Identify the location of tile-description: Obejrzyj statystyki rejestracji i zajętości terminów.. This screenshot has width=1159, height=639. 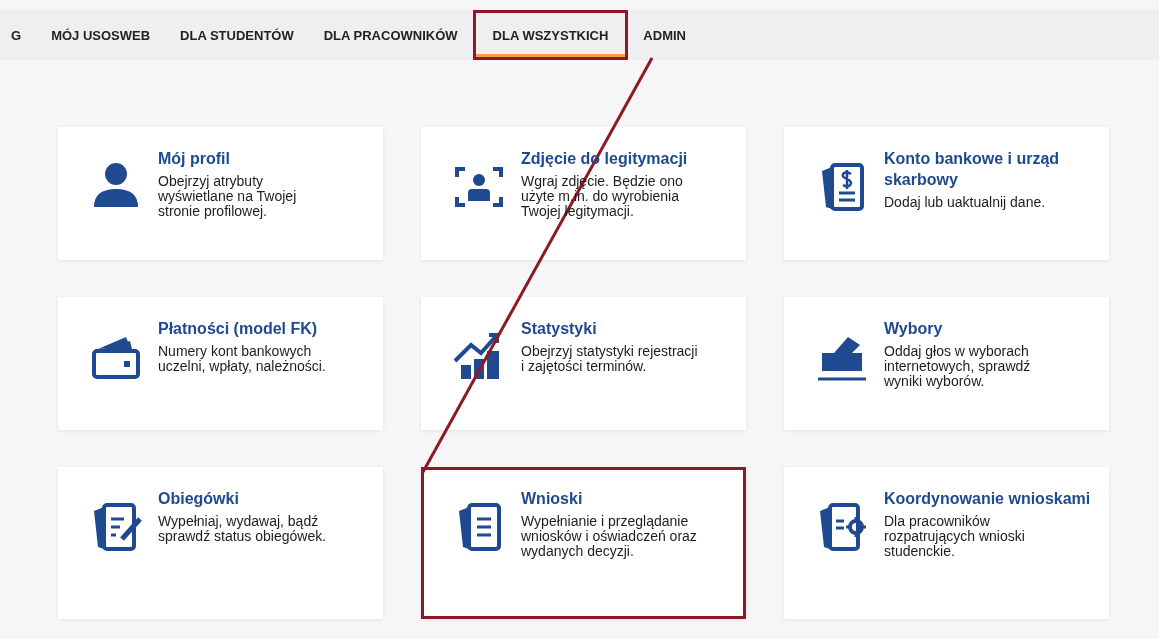
(610, 358).